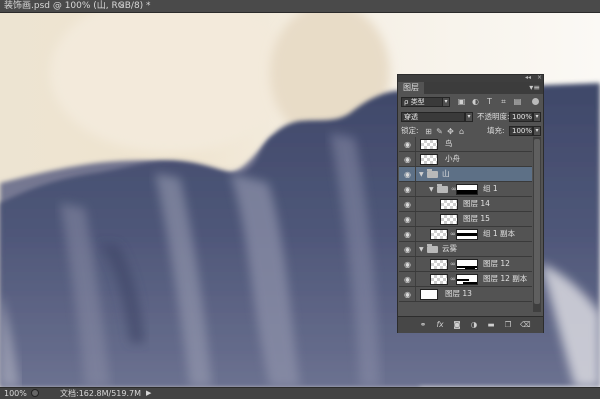 Image resolution: width=600 pixels, height=399 pixels. I want to click on filter-row: ρ 类型 ▾ ▣ ◐ T ⌗ ▤, so click(470, 102).